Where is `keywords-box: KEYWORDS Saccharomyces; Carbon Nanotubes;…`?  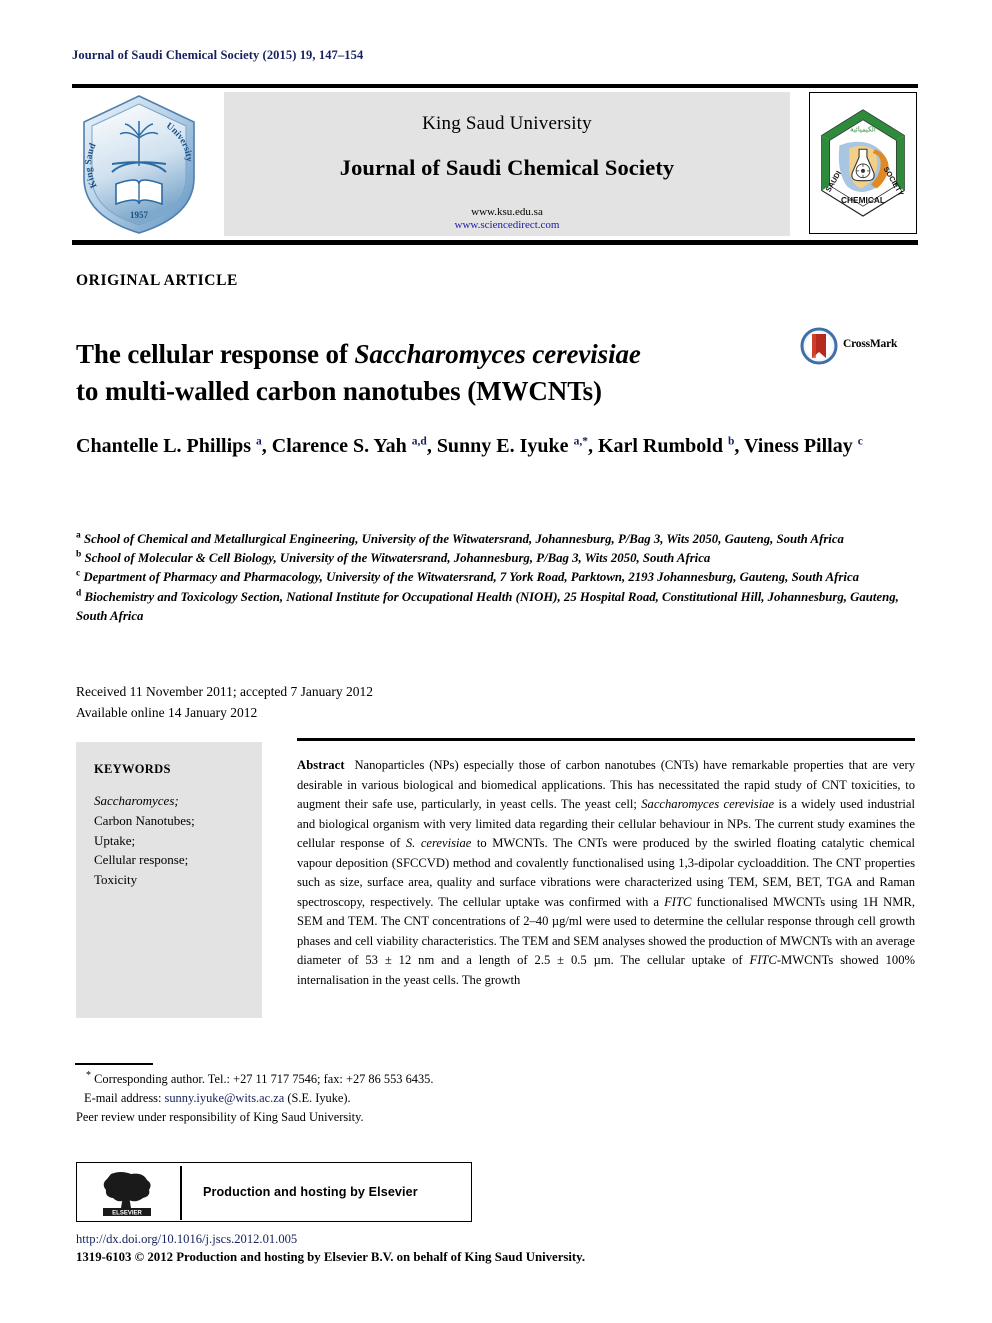
keywords-box: KEYWORDS Saccharomyces; Carbon Nanotubes;… is located at coordinates (169, 880).